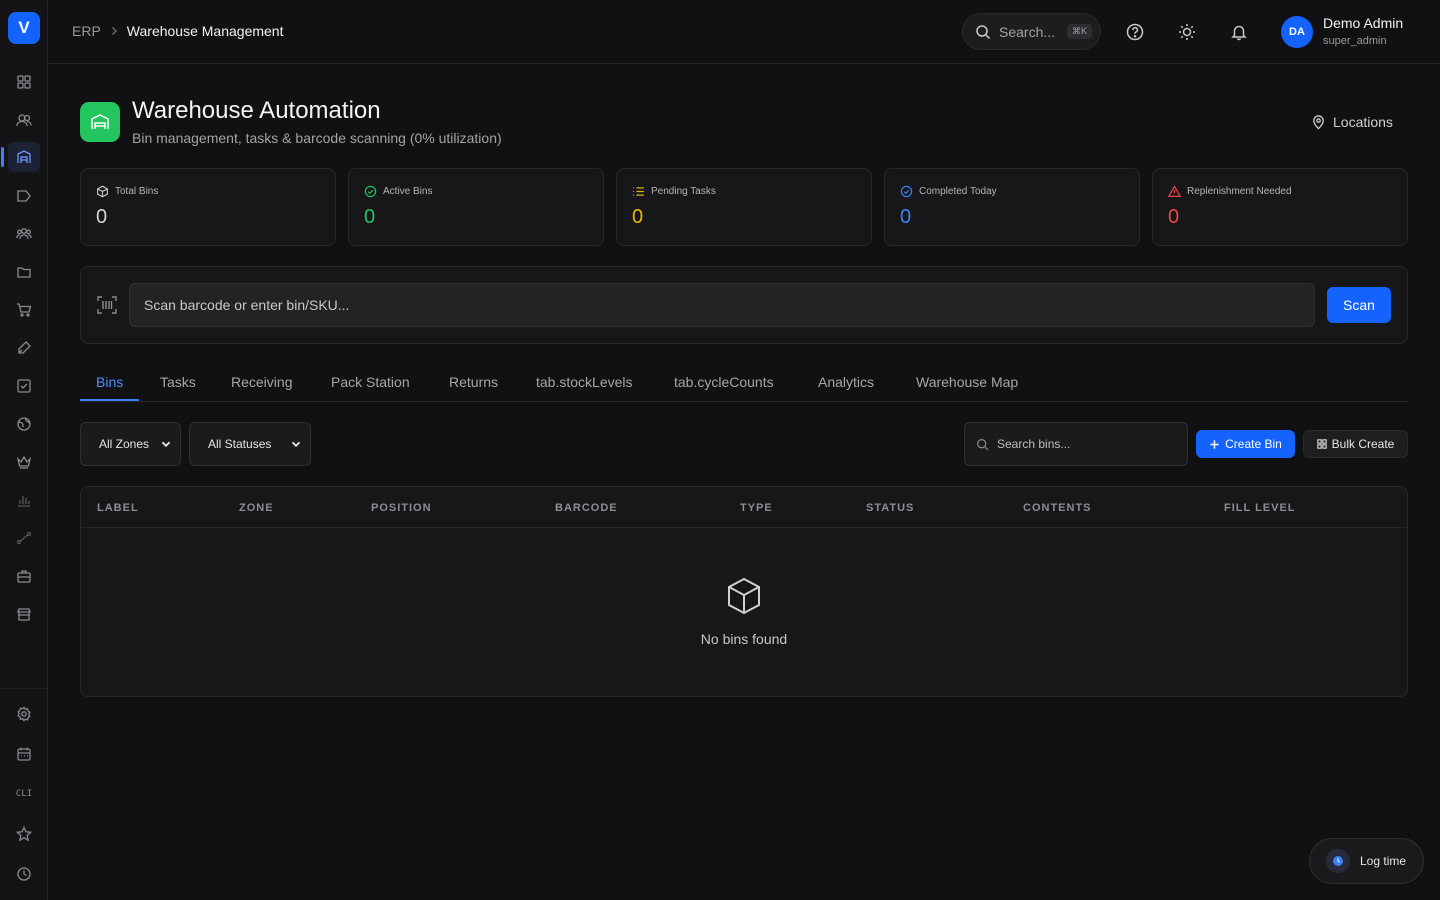 The height and width of the screenshot is (900, 1440). What do you see at coordinates (722, 305) in the screenshot?
I see `barcode-input` at bounding box center [722, 305].